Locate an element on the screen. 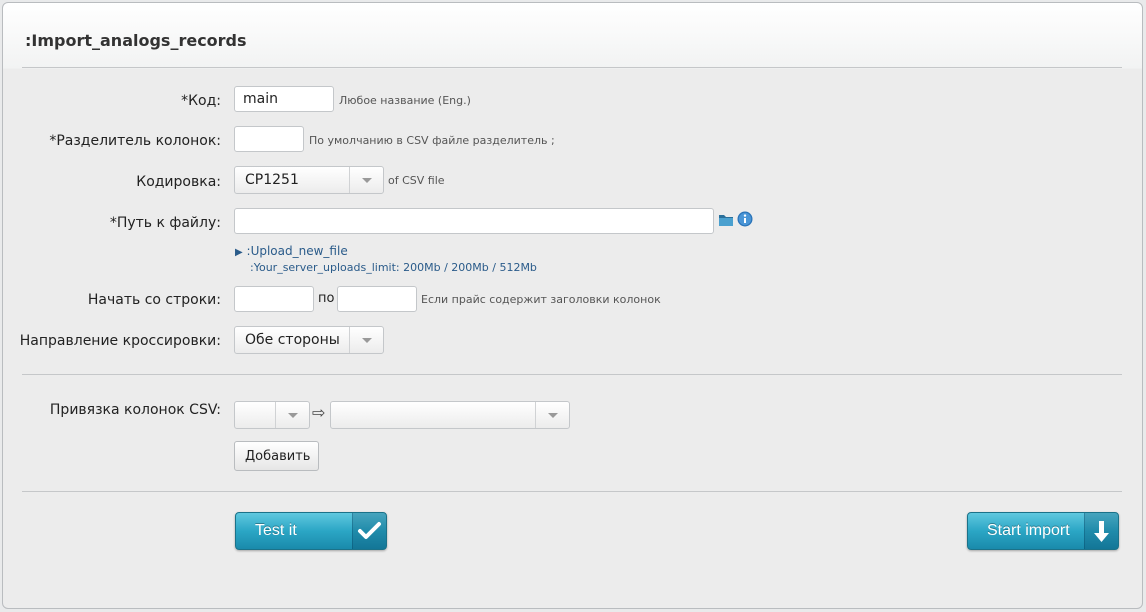  add-binding-button: Добавить is located at coordinates (276, 456).